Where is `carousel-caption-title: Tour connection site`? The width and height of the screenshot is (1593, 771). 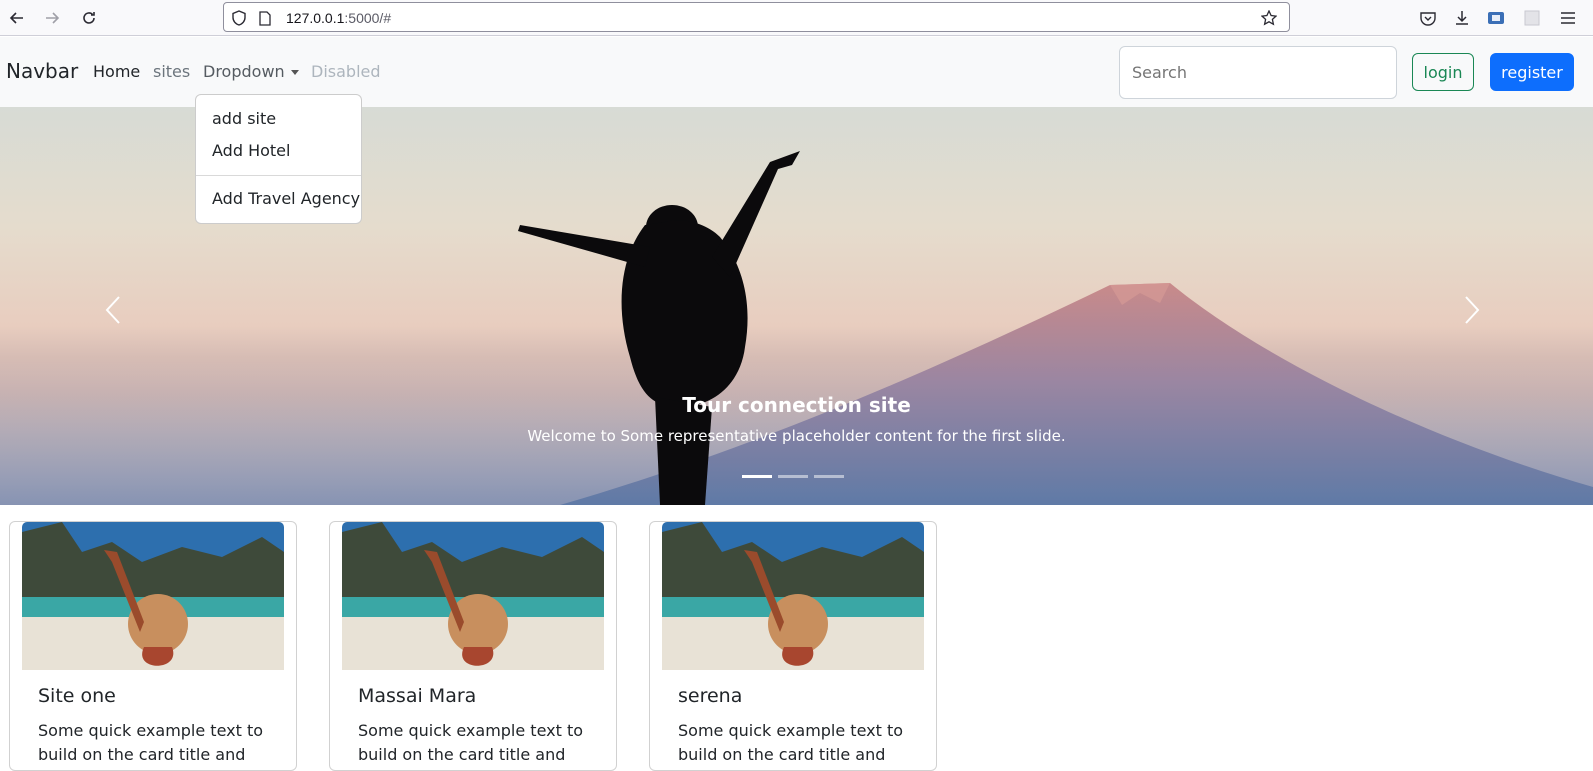 carousel-caption-title: Tour connection site is located at coordinates (796, 405).